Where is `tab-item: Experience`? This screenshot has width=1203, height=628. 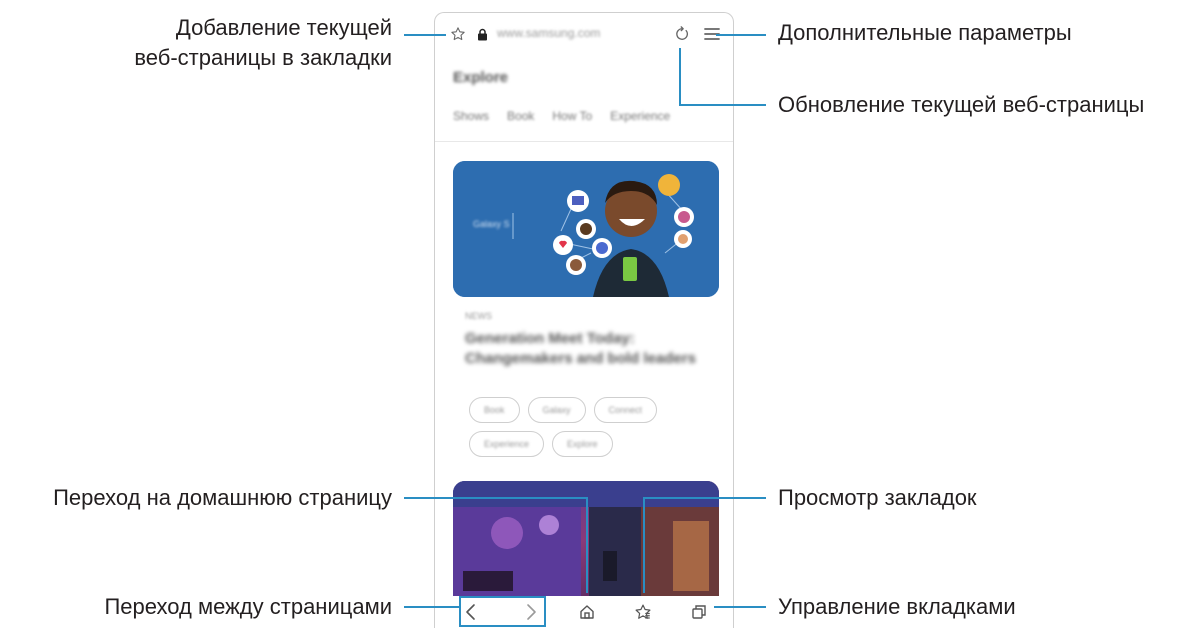
tab-item: Experience is located at coordinates (640, 116).